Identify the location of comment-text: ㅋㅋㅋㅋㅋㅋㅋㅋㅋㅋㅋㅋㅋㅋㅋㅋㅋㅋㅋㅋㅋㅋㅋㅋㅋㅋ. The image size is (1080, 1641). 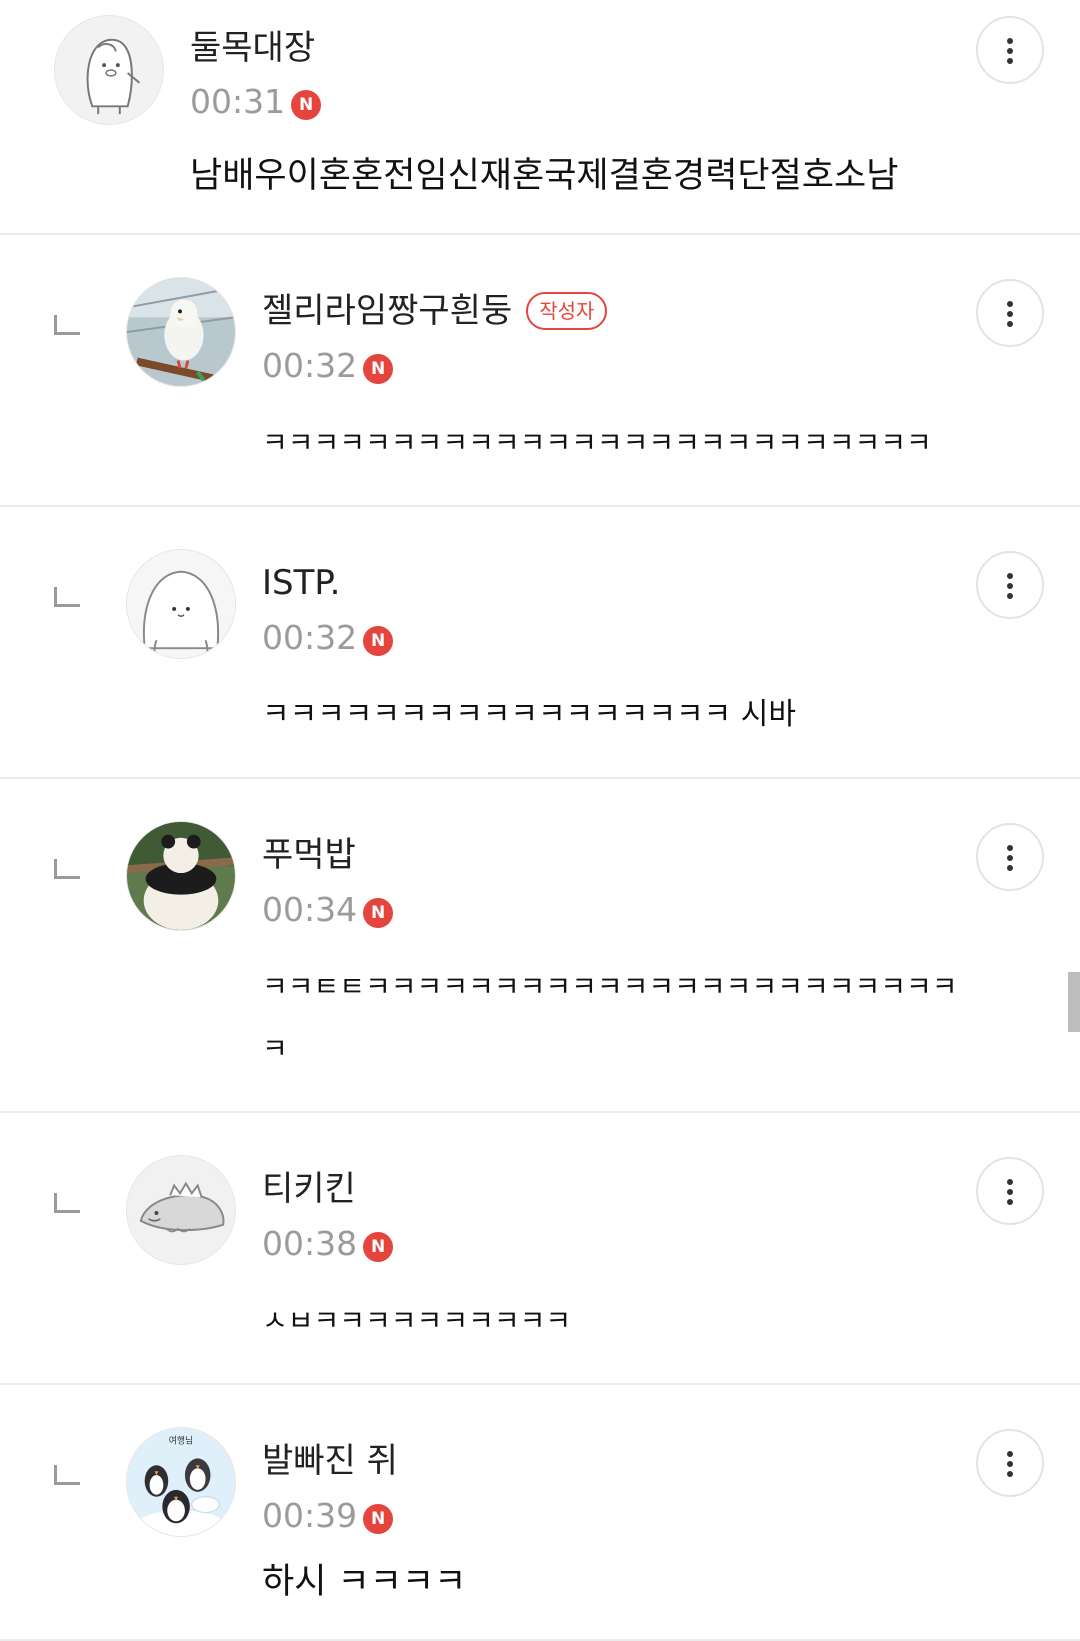
(597, 442).